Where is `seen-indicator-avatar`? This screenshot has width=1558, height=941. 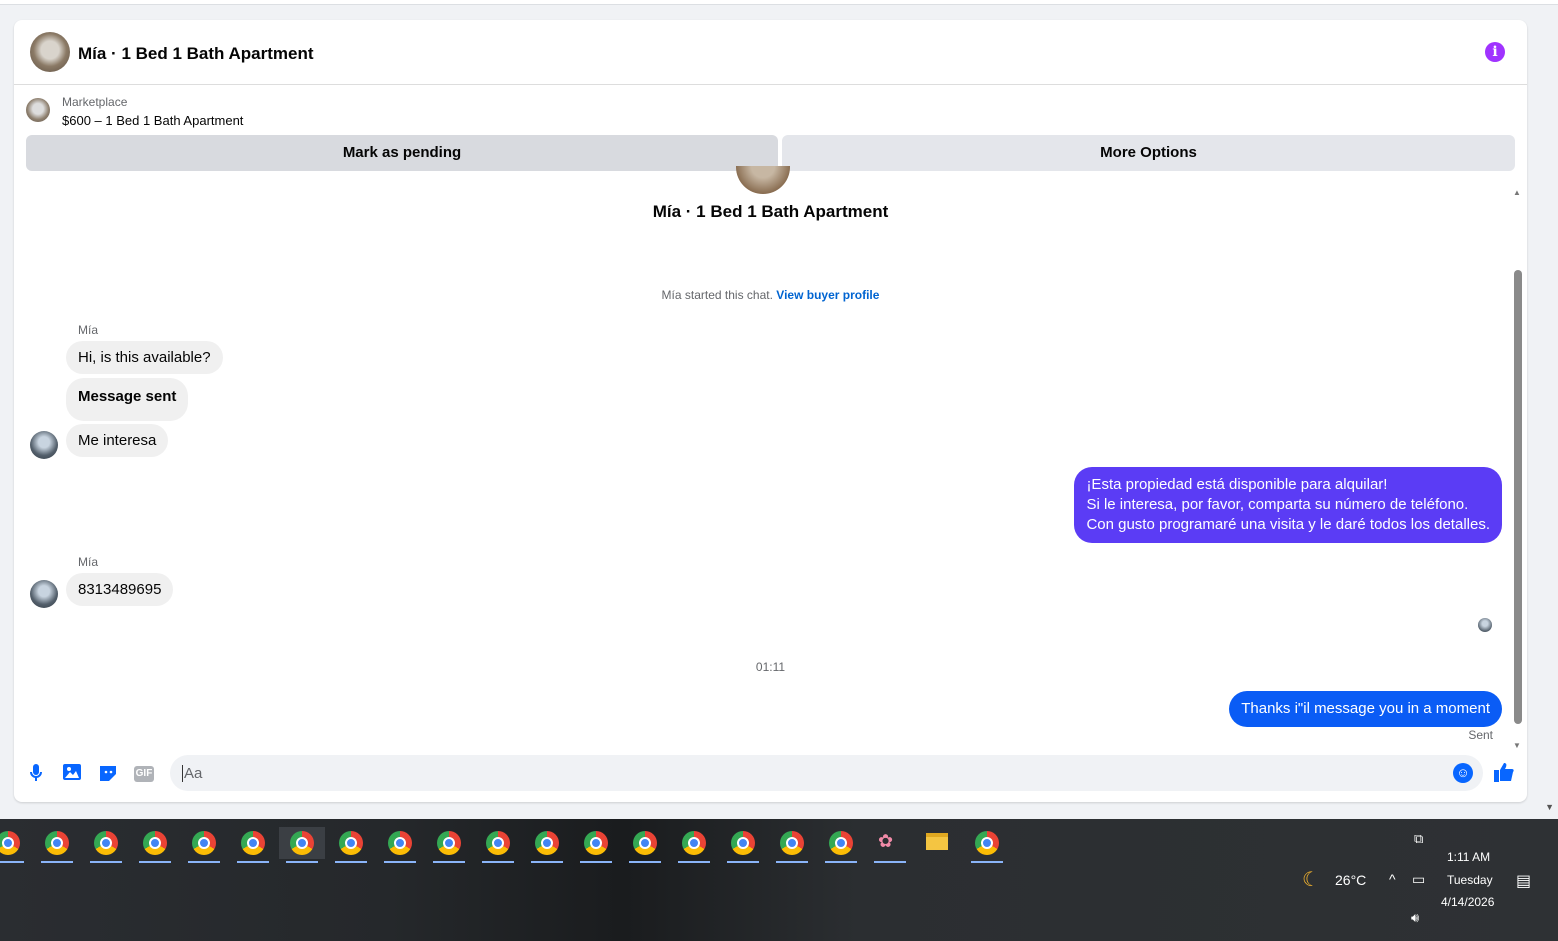
seen-indicator-avatar is located at coordinates (1485, 625).